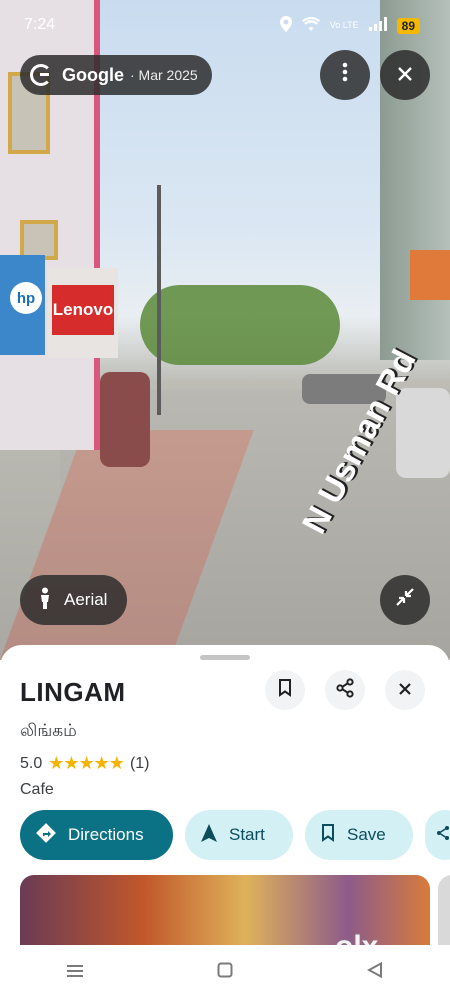 This screenshot has width=450, height=1000. I want to click on collapse-icon, so click(405, 600).